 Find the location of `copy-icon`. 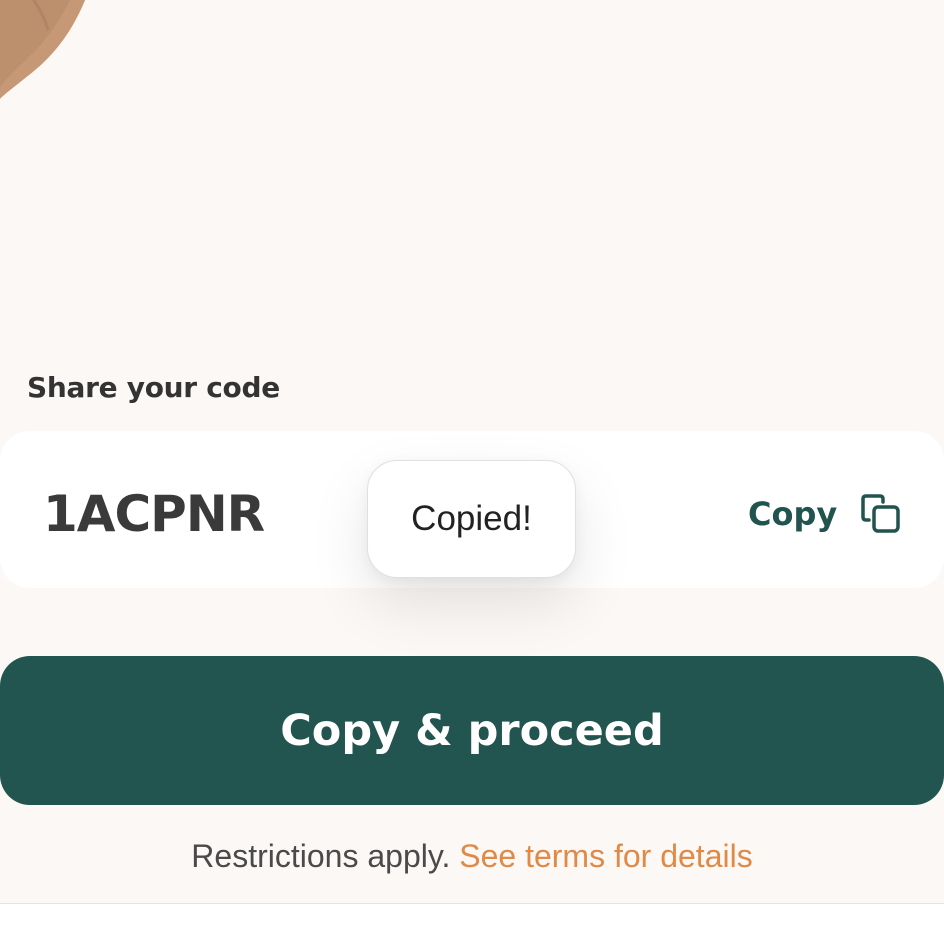

copy-icon is located at coordinates (880, 513).